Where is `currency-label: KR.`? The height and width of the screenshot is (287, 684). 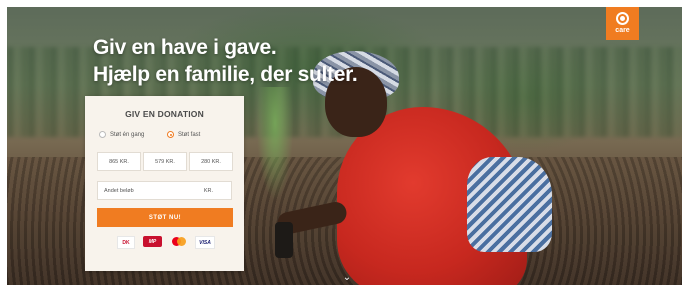 currency-label: KR. is located at coordinates (208, 191).